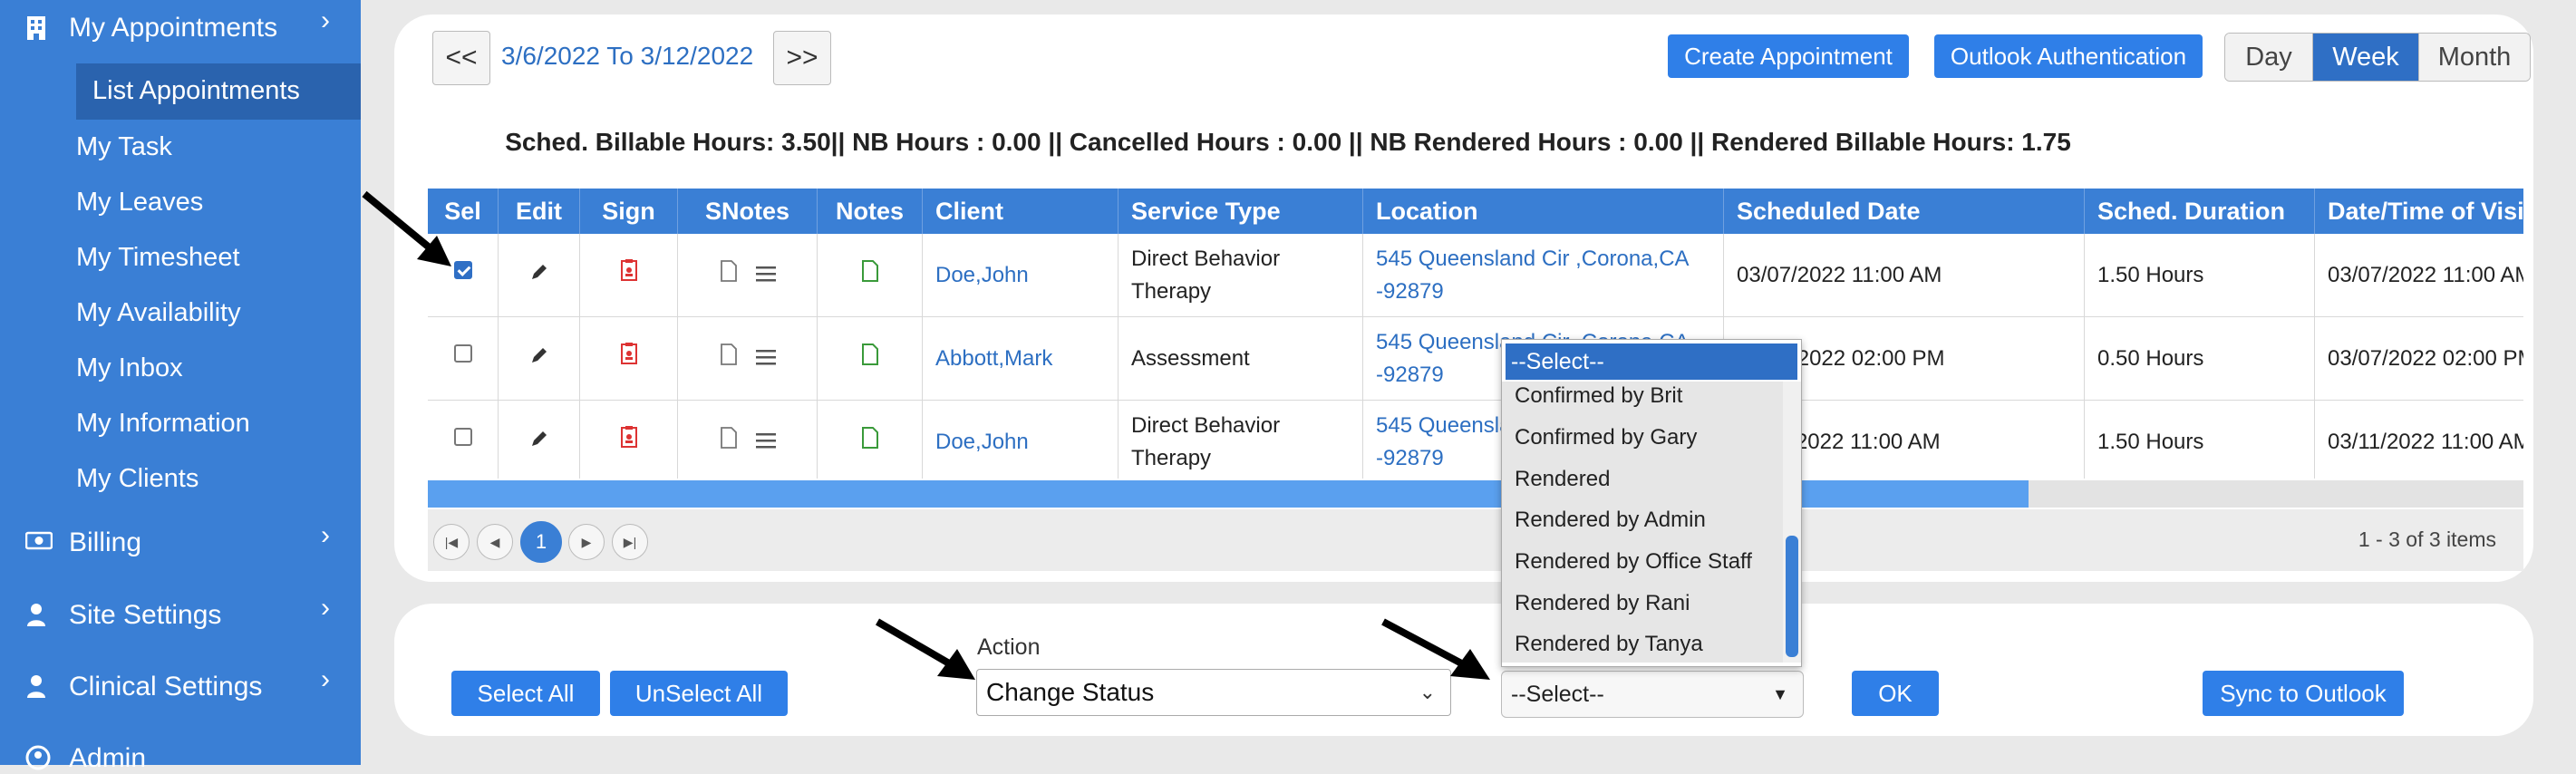  What do you see at coordinates (1562, 479) in the screenshot?
I see `dropdown-option: Rendered` at bounding box center [1562, 479].